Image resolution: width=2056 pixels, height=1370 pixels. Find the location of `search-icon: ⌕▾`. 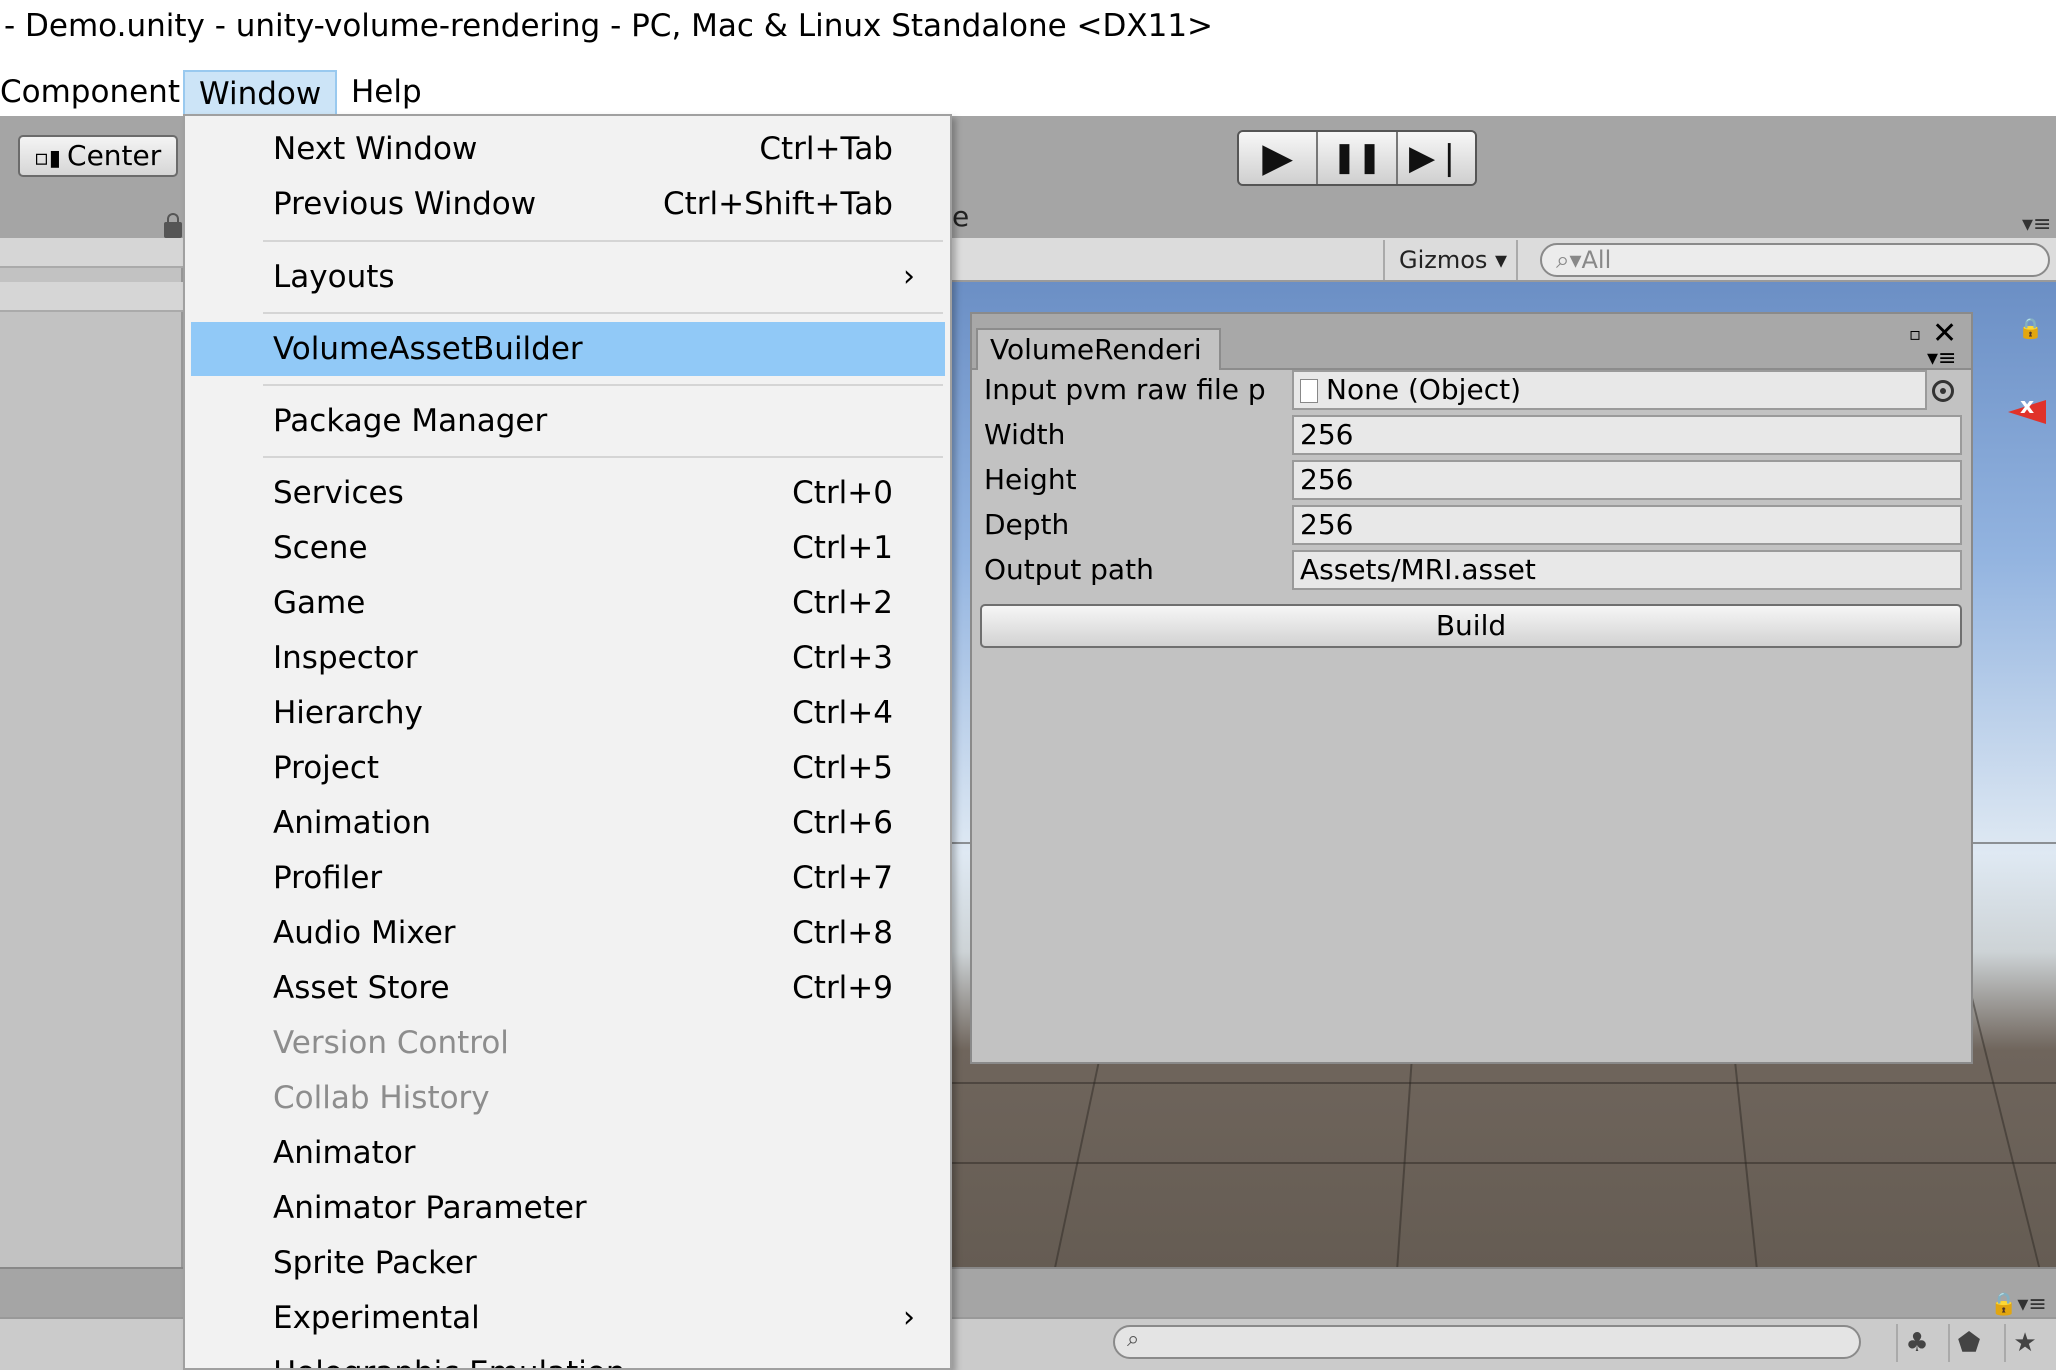

search-icon: ⌕▾ is located at coordinates (1569, 260).